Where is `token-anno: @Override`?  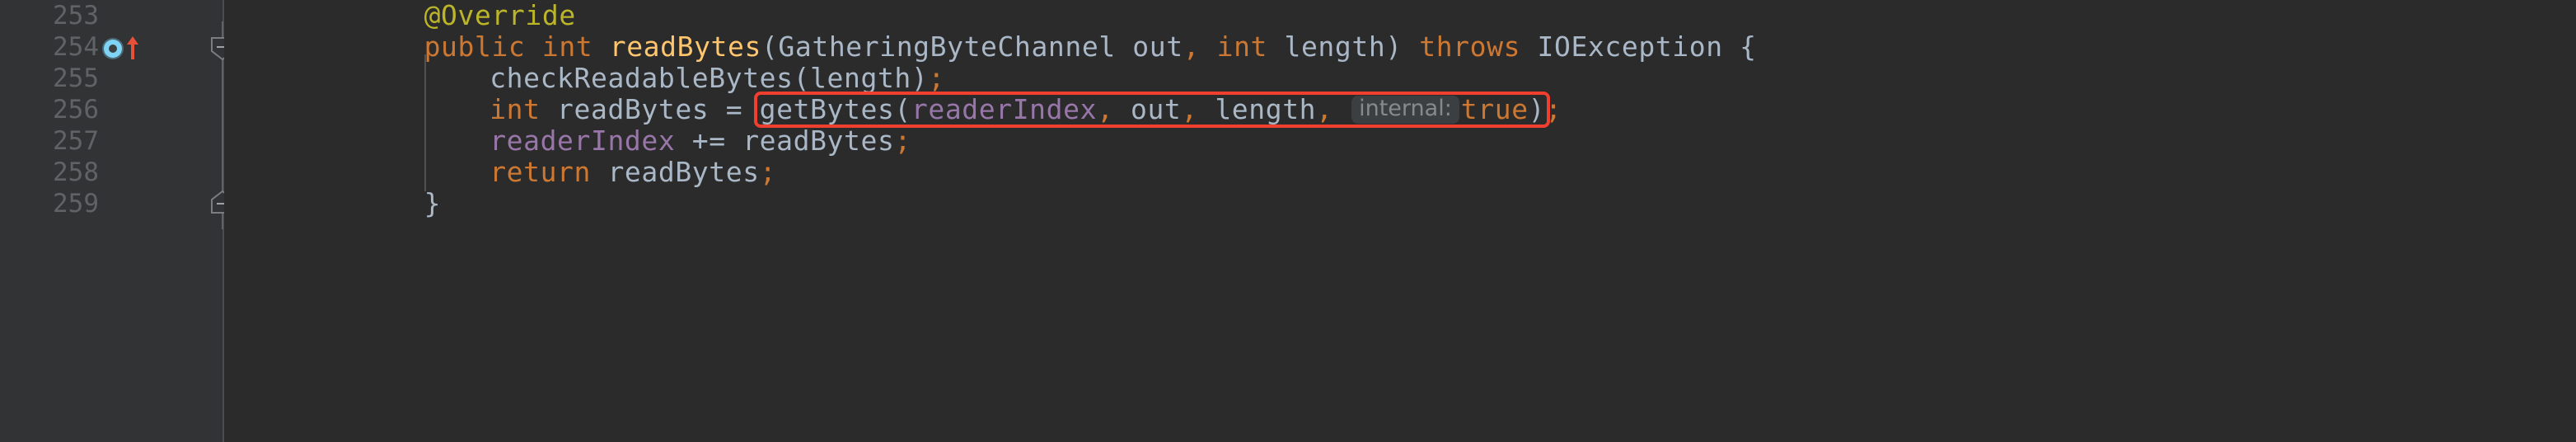 token-anno: @Override is located at coordinates (500, 15).